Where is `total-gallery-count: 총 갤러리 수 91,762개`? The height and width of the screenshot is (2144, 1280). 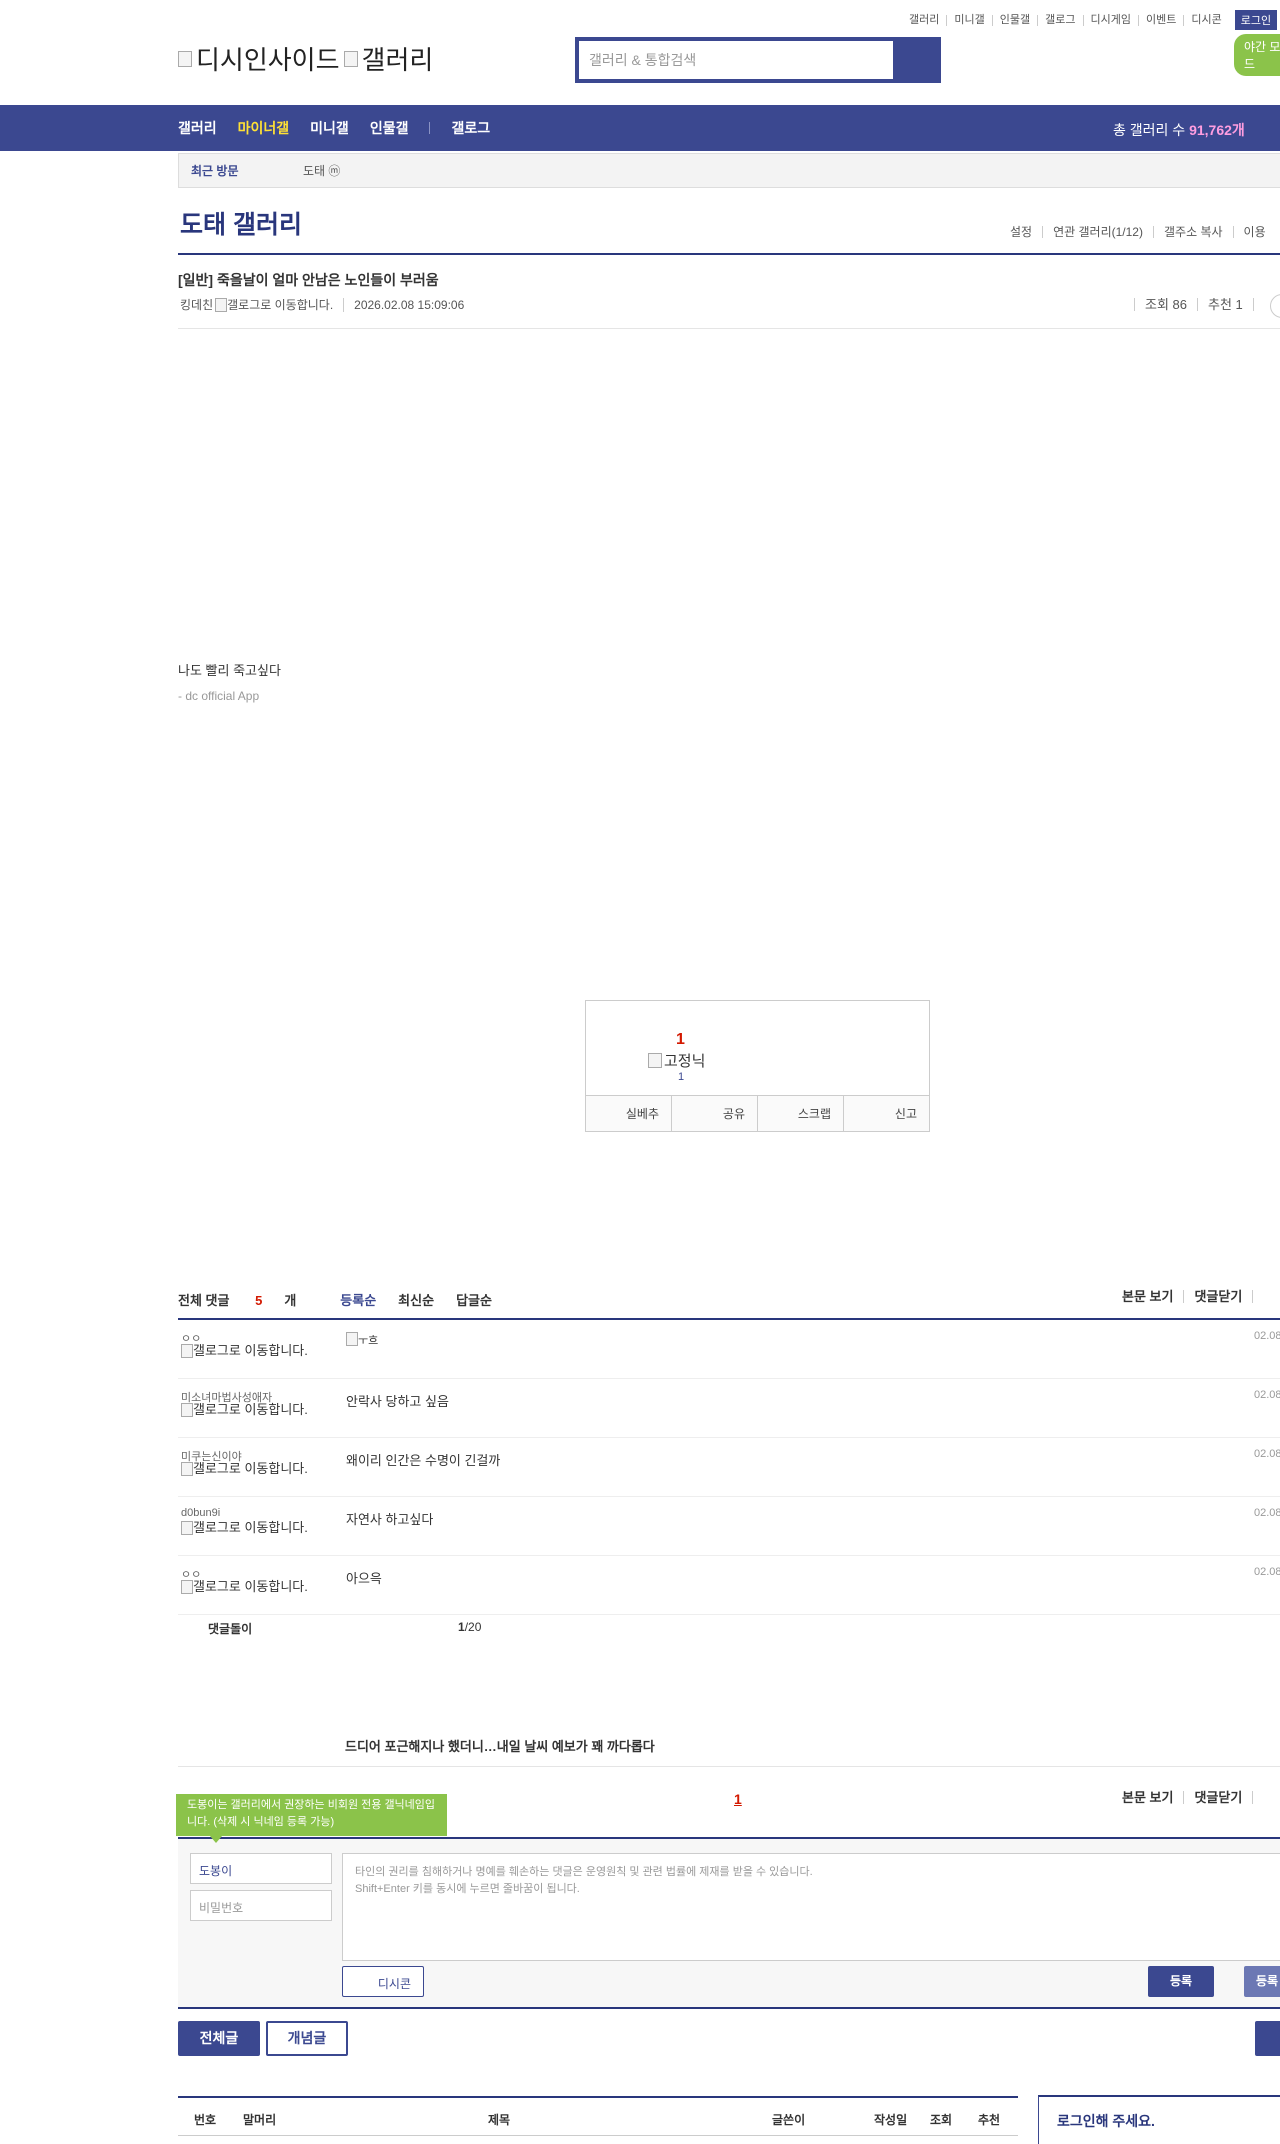 total-gallery-count: 총 갤러리 수 91,762개 is located at coordinates (1179, 130).